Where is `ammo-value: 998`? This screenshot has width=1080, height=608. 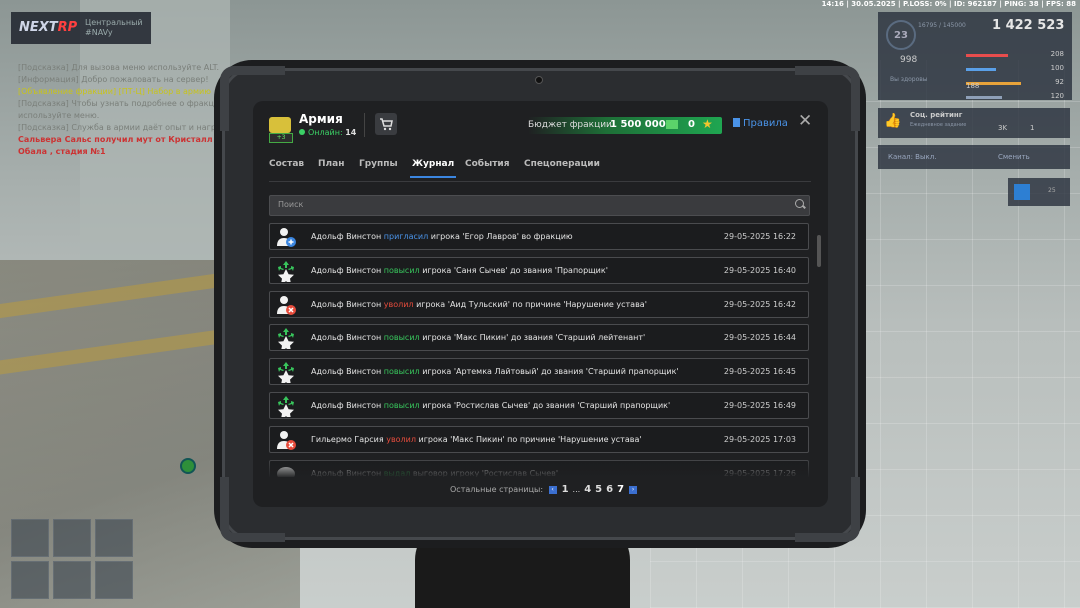 ammo-value: 998 is located at coordinates (909, 60).